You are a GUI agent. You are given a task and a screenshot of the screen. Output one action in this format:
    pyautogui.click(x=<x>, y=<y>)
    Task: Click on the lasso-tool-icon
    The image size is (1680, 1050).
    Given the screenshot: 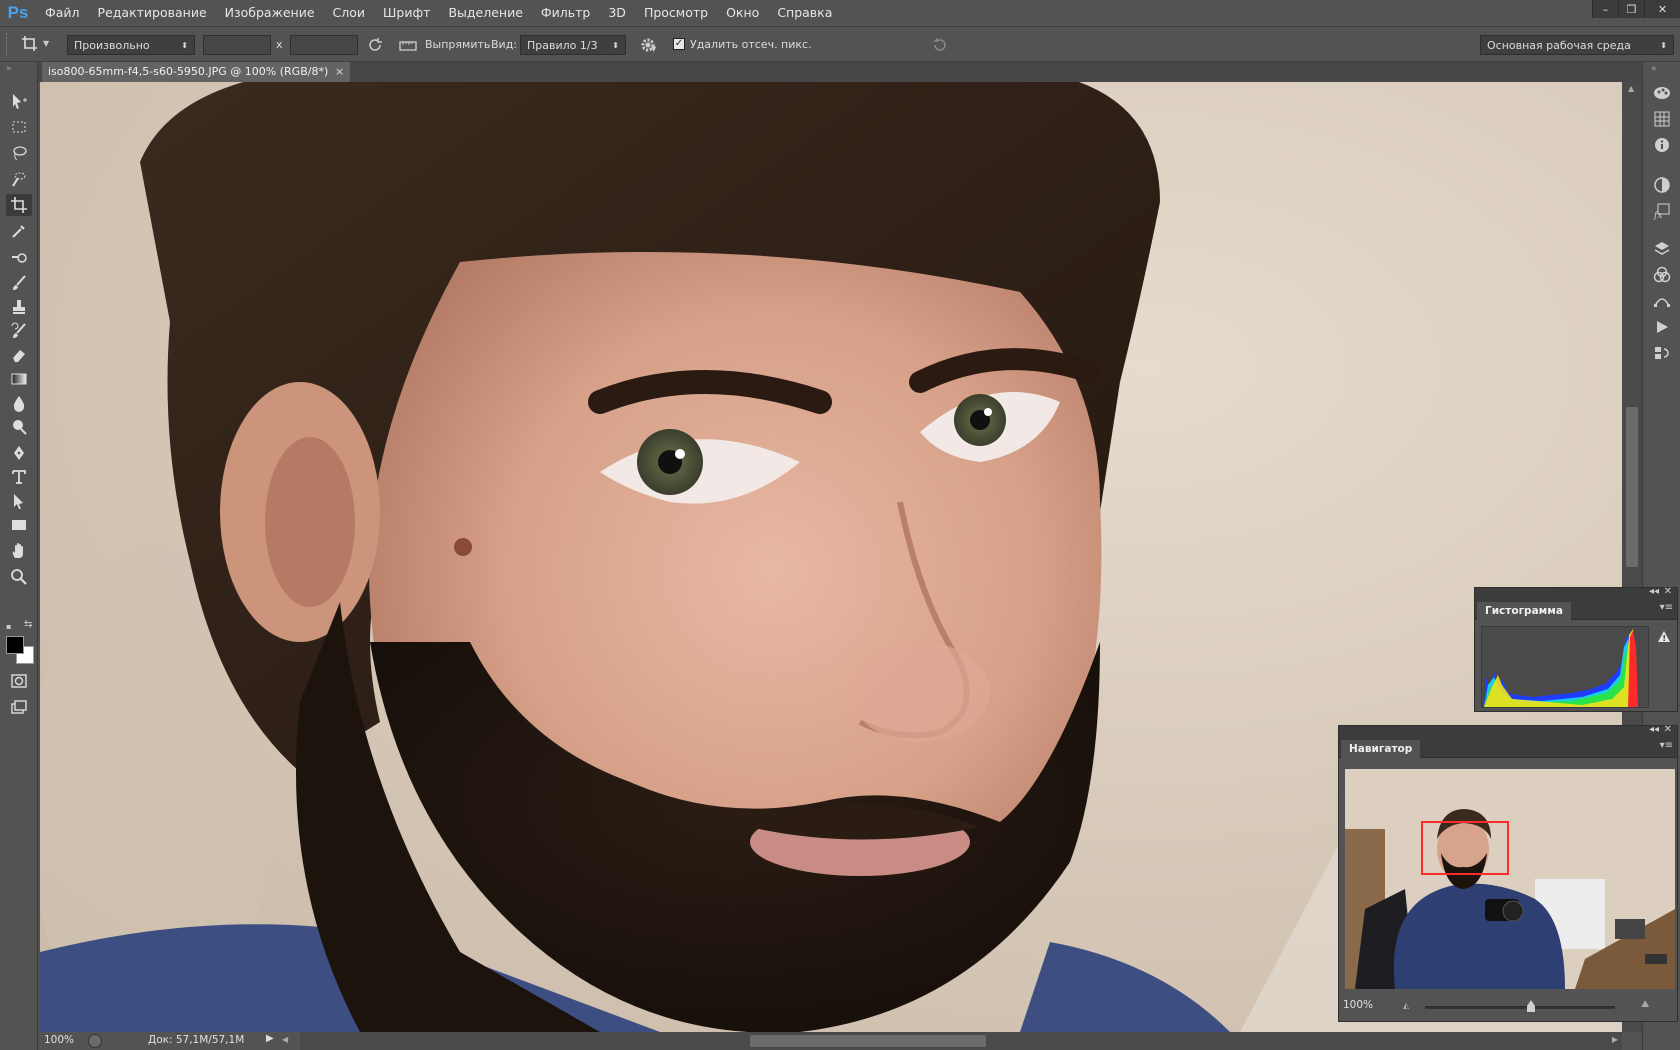 What is the action you would take?
    pyautogui.click(x=19, y=153)
    